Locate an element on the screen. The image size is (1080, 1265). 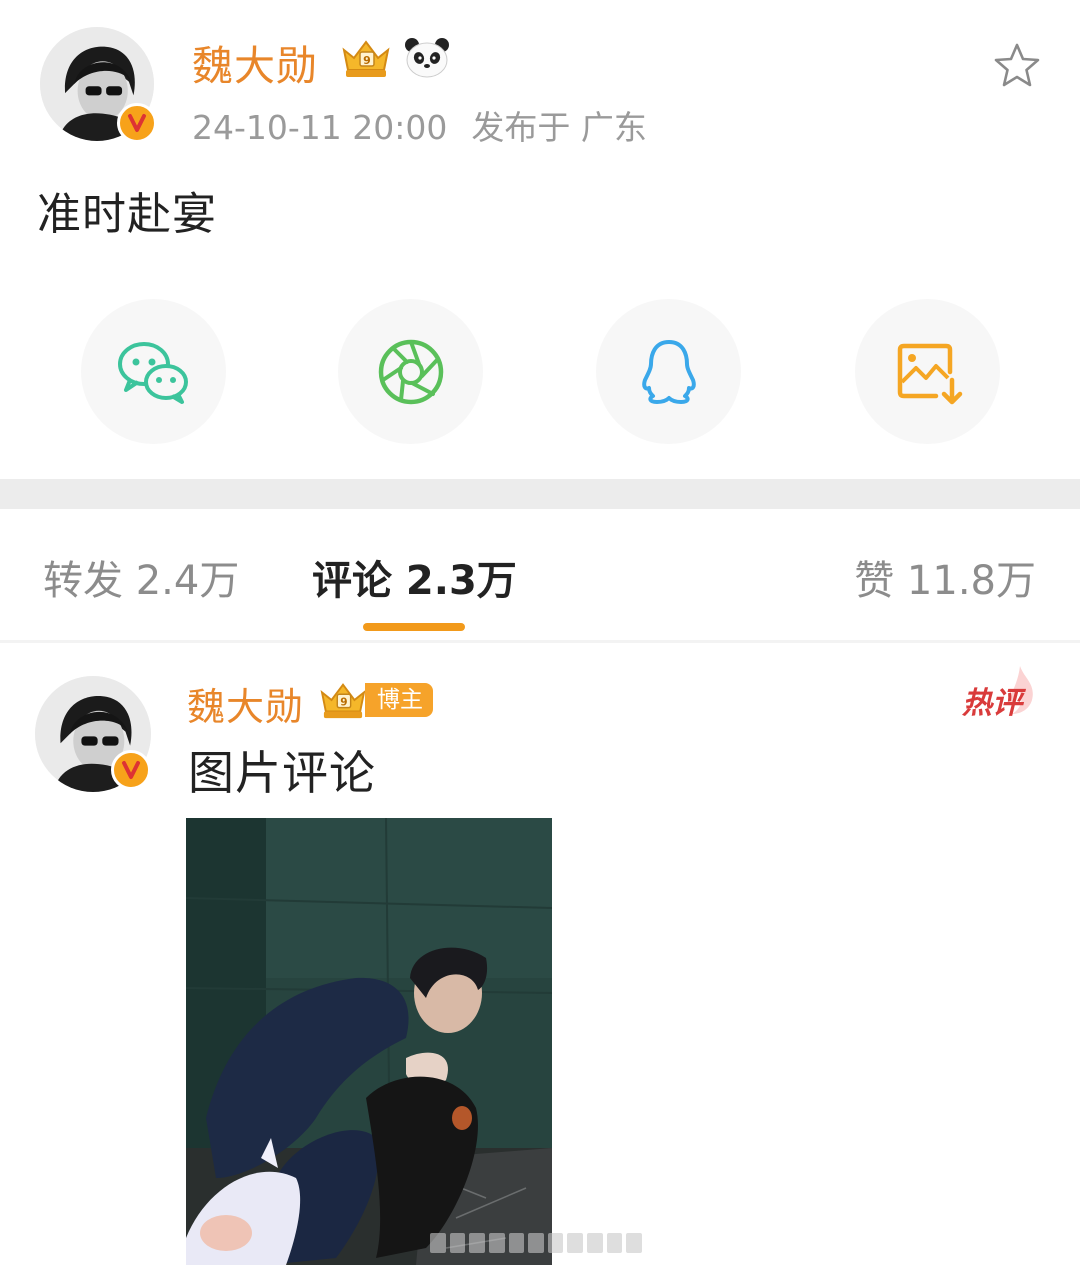
section-divider is located at coordinates (540, 494).